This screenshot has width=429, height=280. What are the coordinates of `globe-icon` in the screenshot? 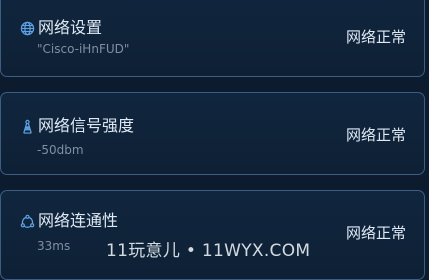 It's located at (27, 28).